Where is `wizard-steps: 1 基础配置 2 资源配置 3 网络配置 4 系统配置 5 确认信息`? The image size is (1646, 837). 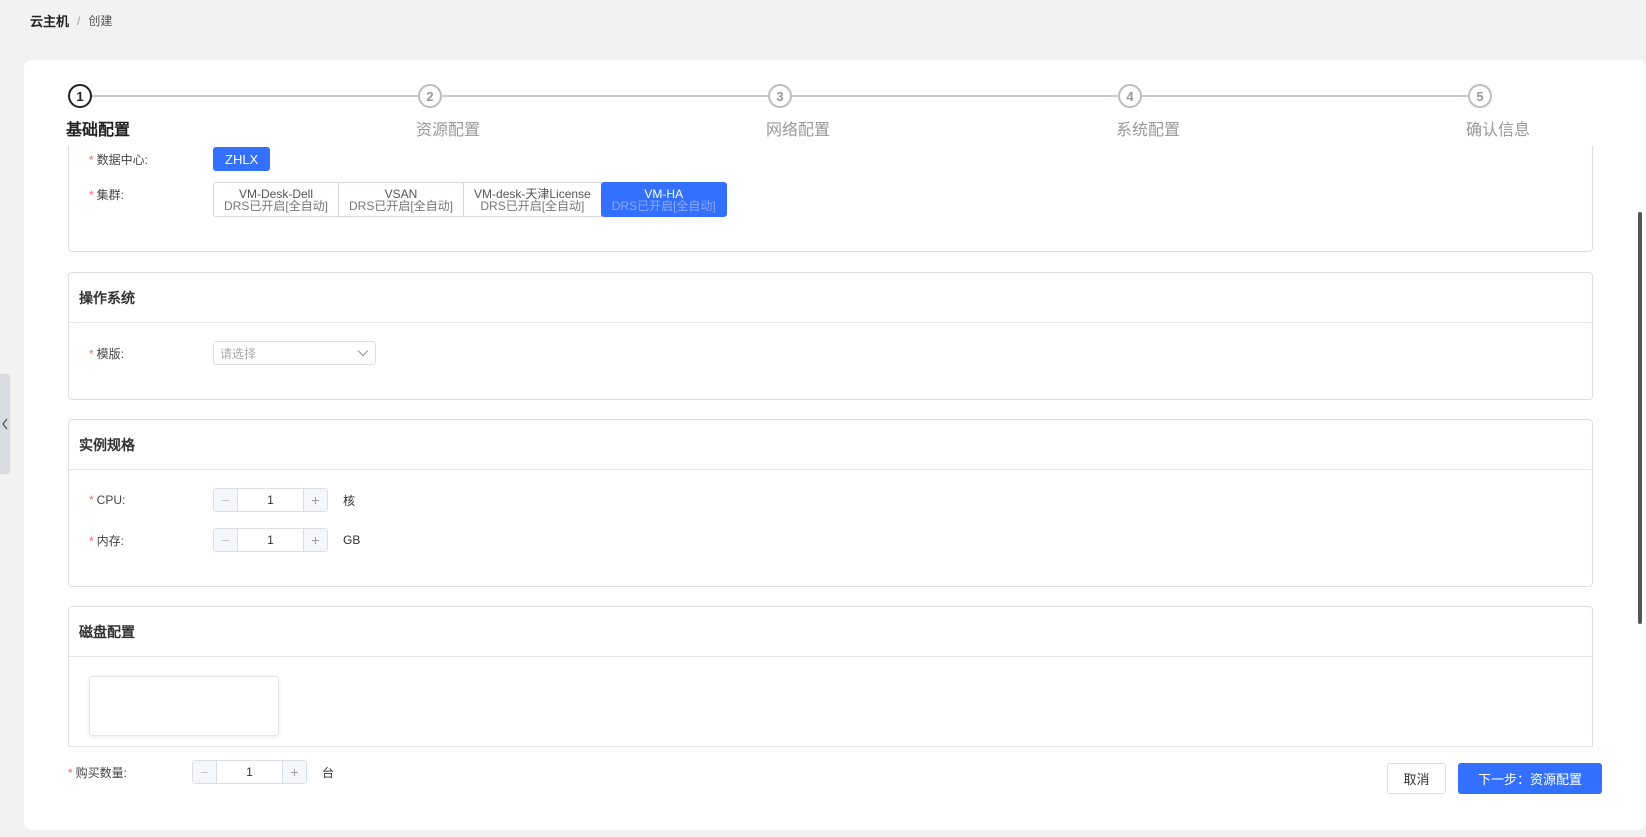 wizard-steps: 1 基础配置 2 资源配置 3 网络配置 4 系统配置 5 确认信息 is located at coordinates (847, 114).